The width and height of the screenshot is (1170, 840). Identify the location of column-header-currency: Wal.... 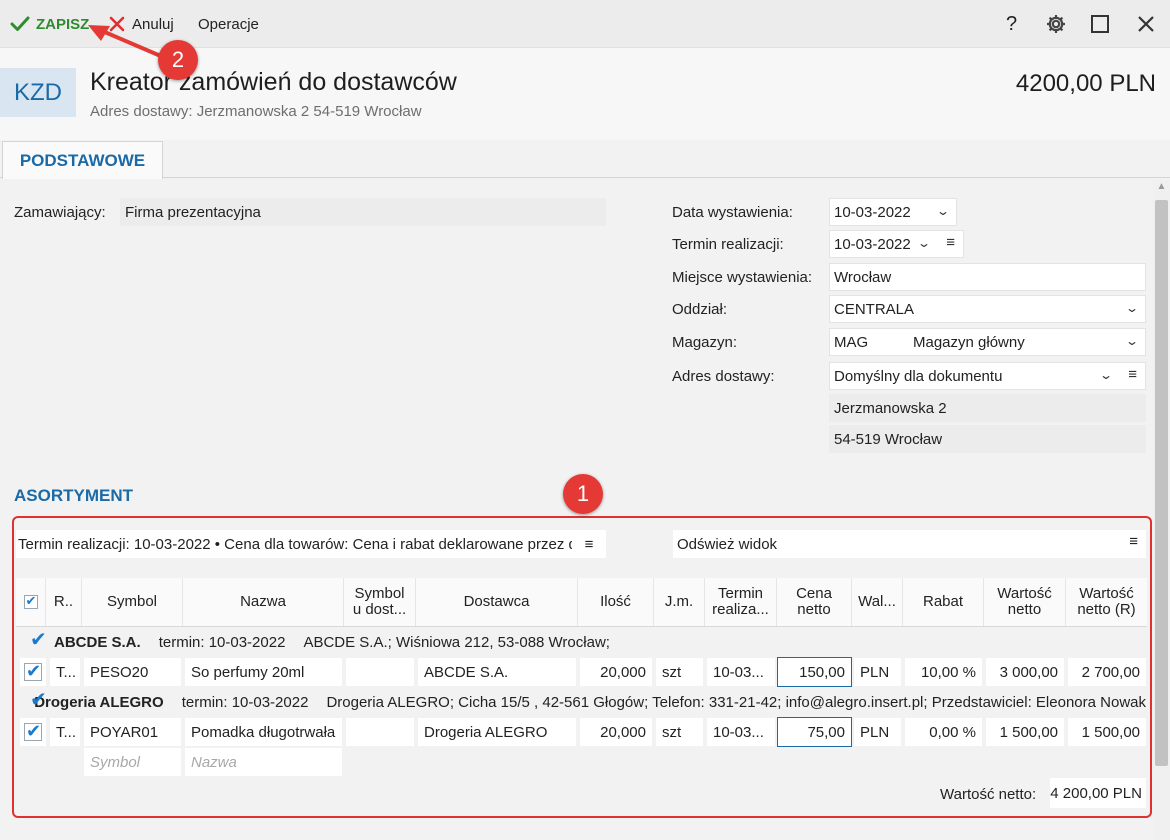
(877, 602).